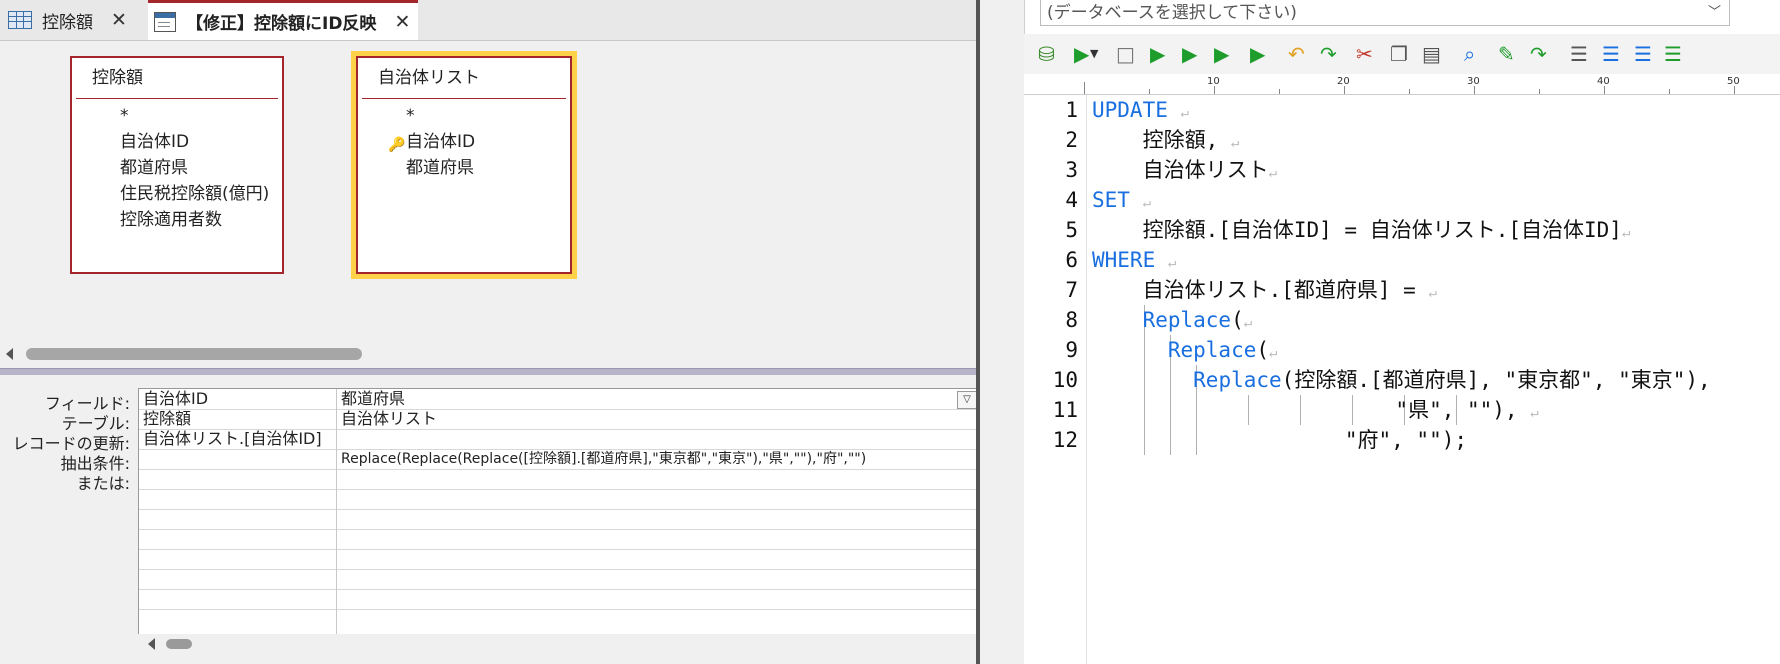 This screenshot has width=1780, height=664. I want to click on line-number: 6, so click(1071, 260).